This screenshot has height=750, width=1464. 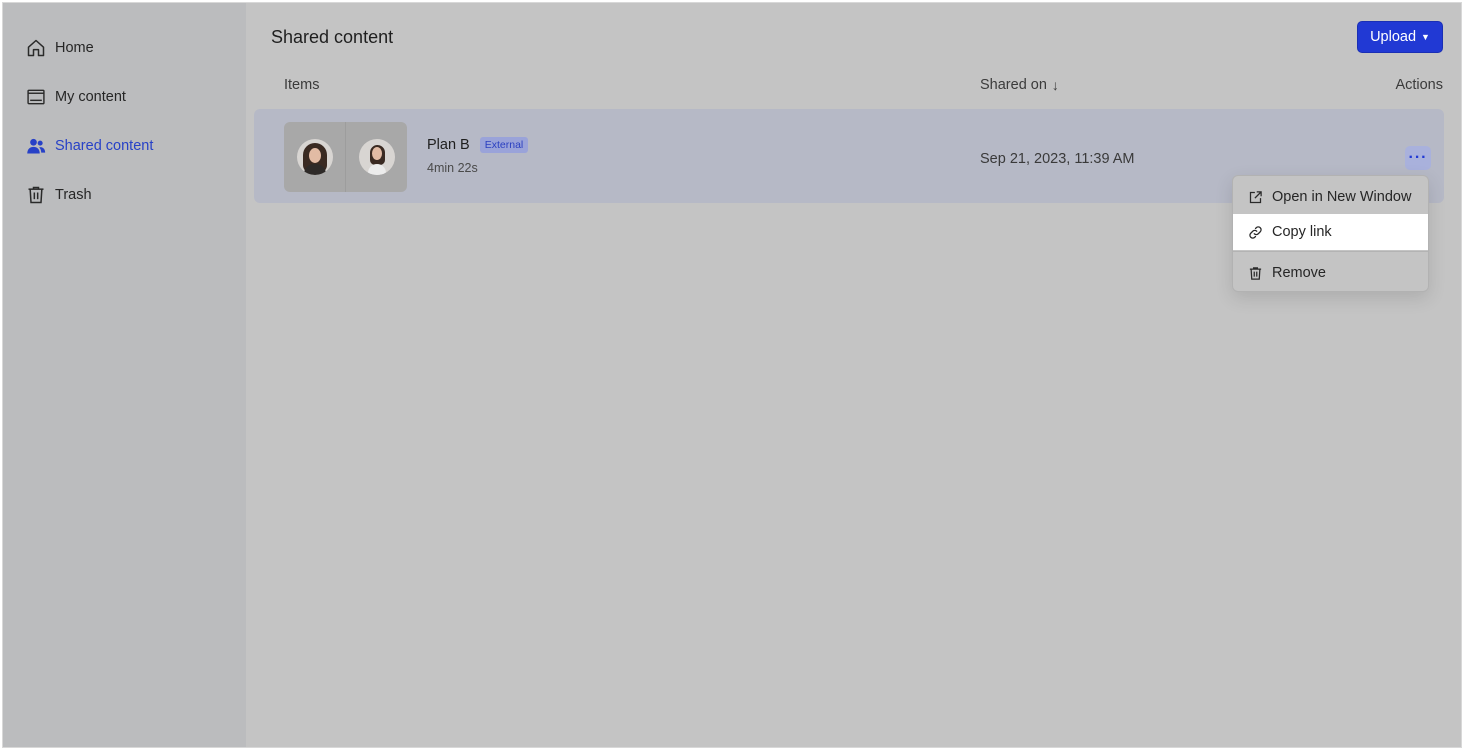 What do you see at coordinates (1255, 197) in the screenshot?
I see `external-link-icon` at bounding box center [1255, 197].